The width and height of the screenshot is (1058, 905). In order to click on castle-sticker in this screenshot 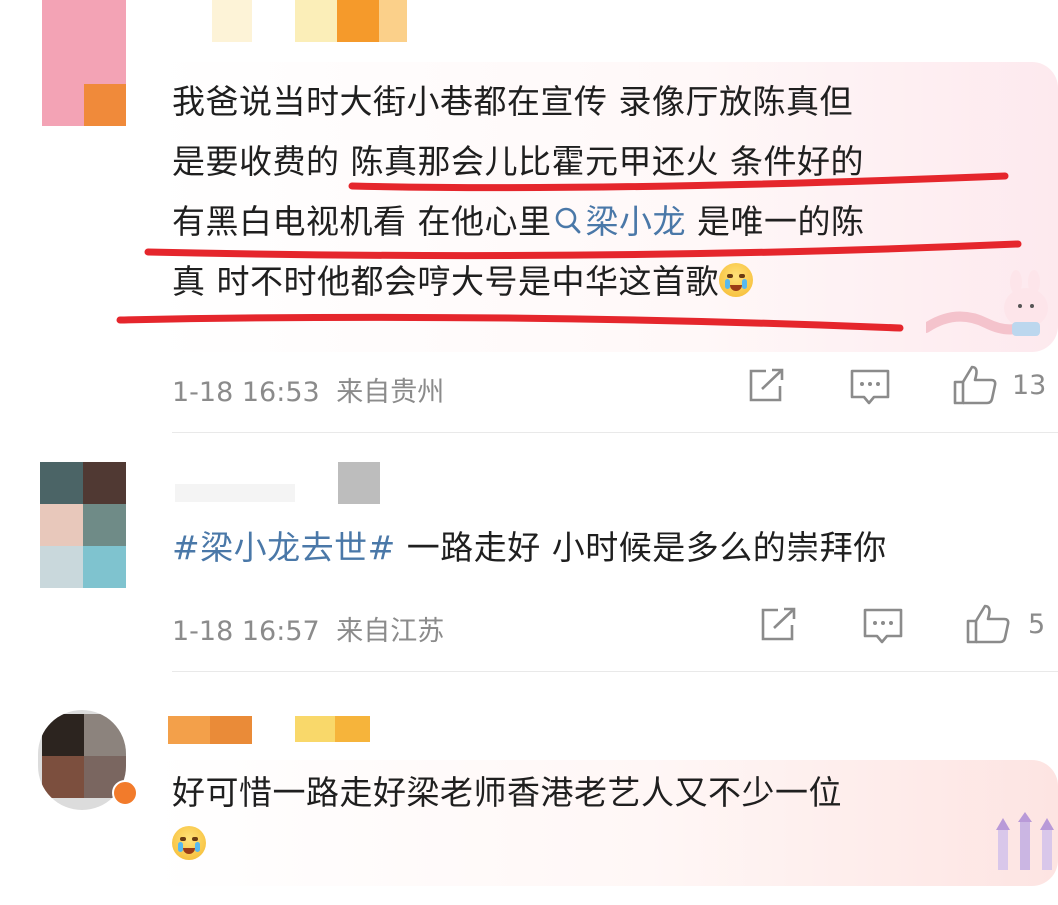, I will do `click(1024, 842)`.